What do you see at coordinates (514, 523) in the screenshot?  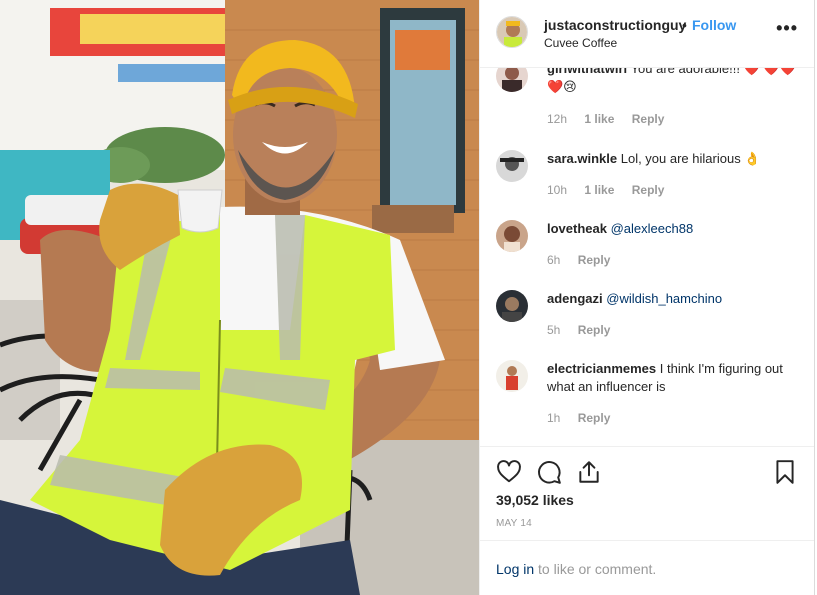 I see `post-date: MAY 14` at bounding box center [514, 523].